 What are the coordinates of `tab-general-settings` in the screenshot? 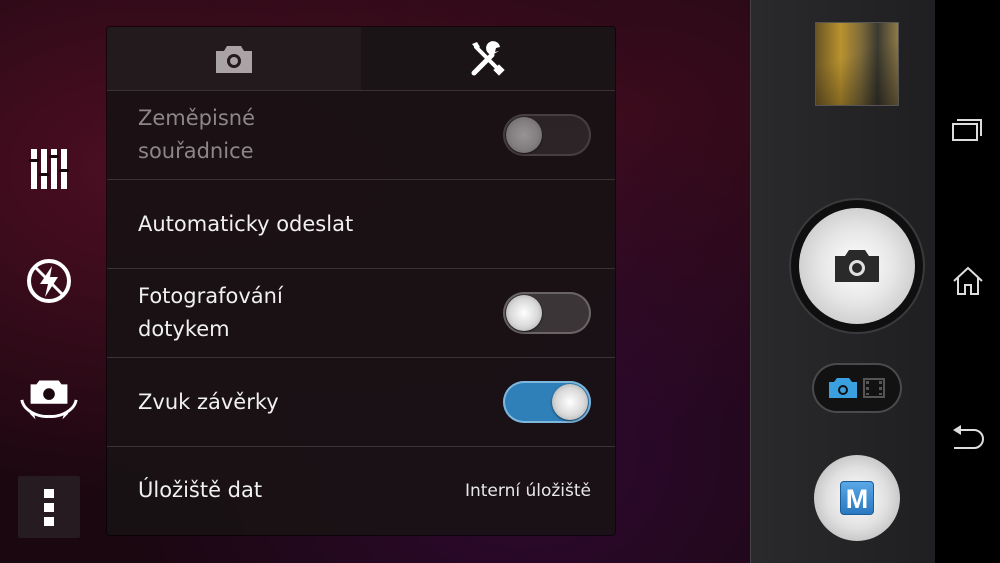 It's located at (488, 58).